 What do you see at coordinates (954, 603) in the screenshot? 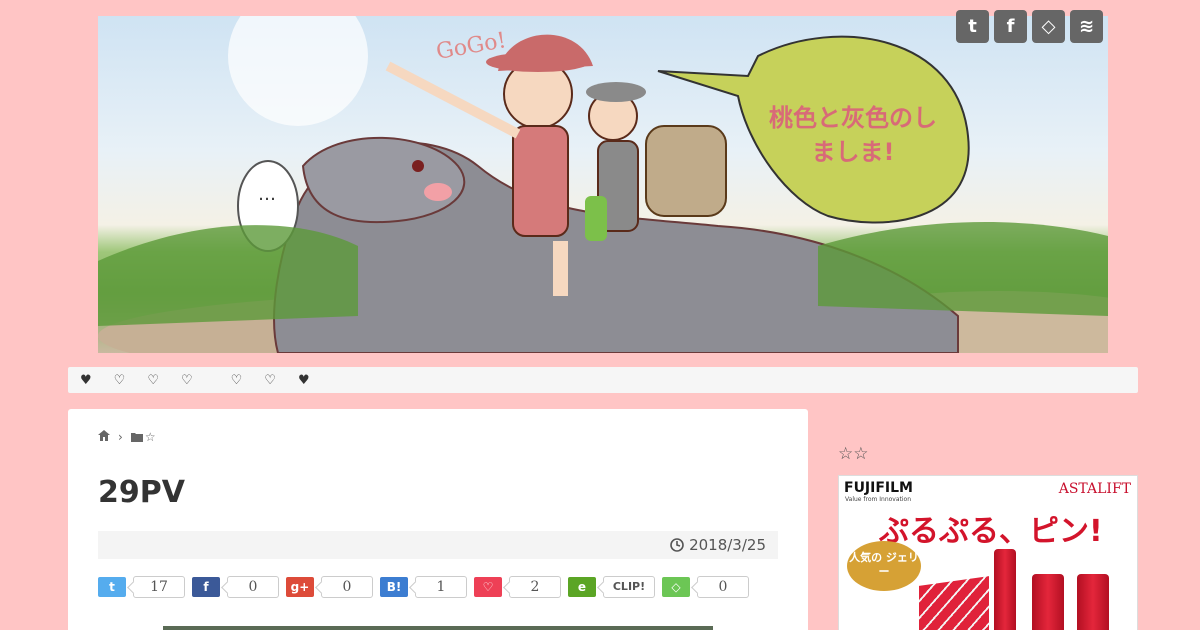
I see `ad-product-boxes` at bounding box center [954, 603].